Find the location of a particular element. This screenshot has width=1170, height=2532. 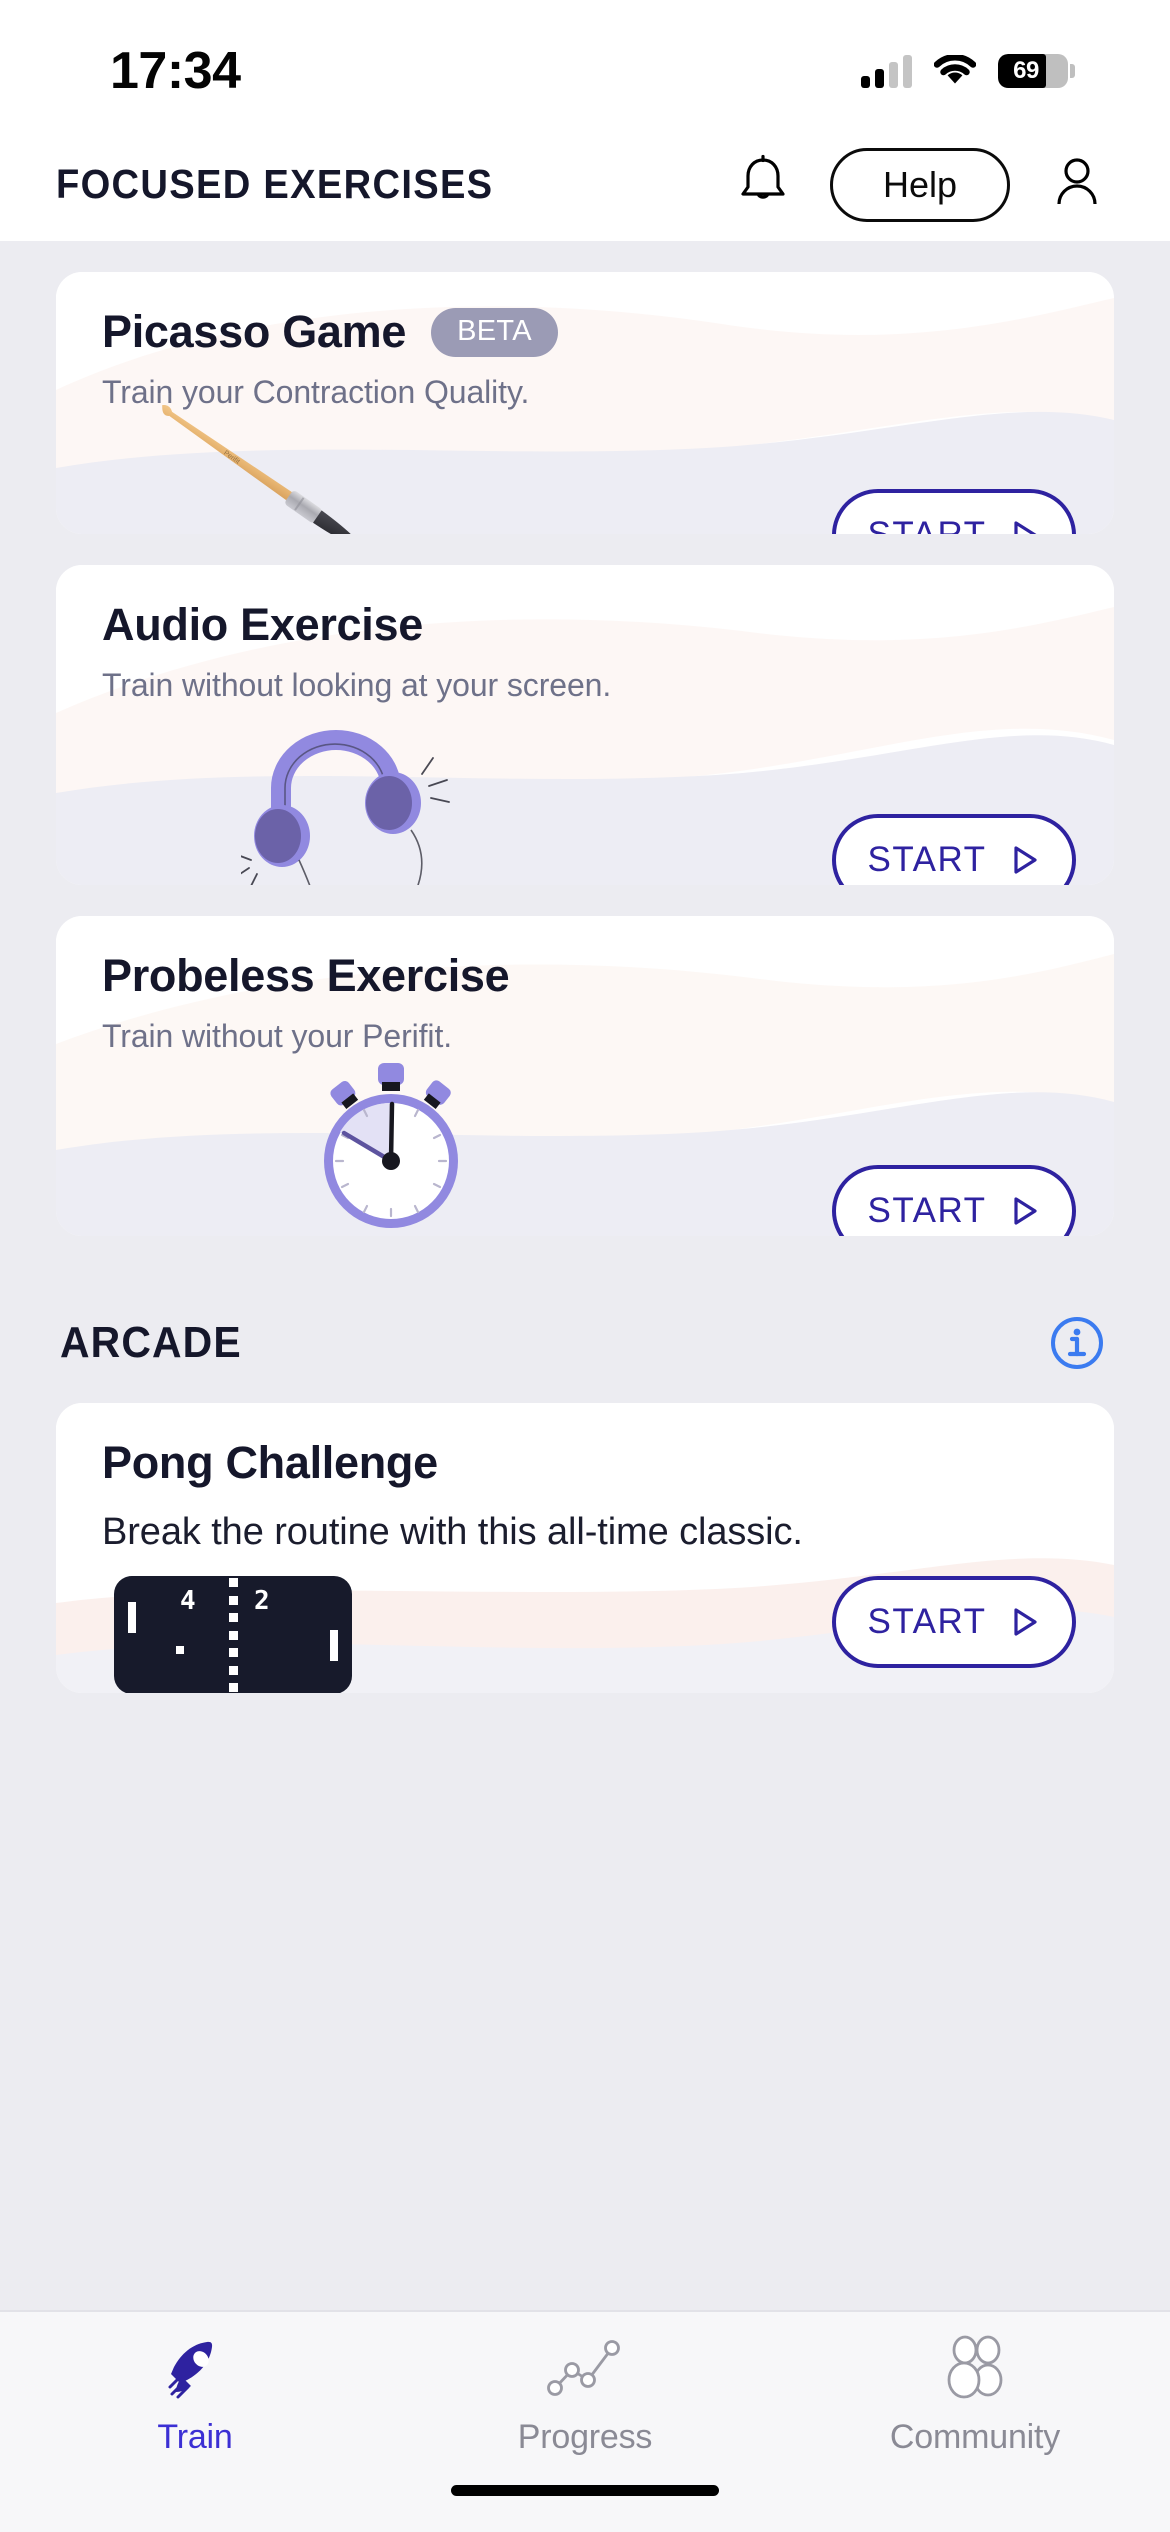

tab-train: Train is located at coordinates (195, 2394).